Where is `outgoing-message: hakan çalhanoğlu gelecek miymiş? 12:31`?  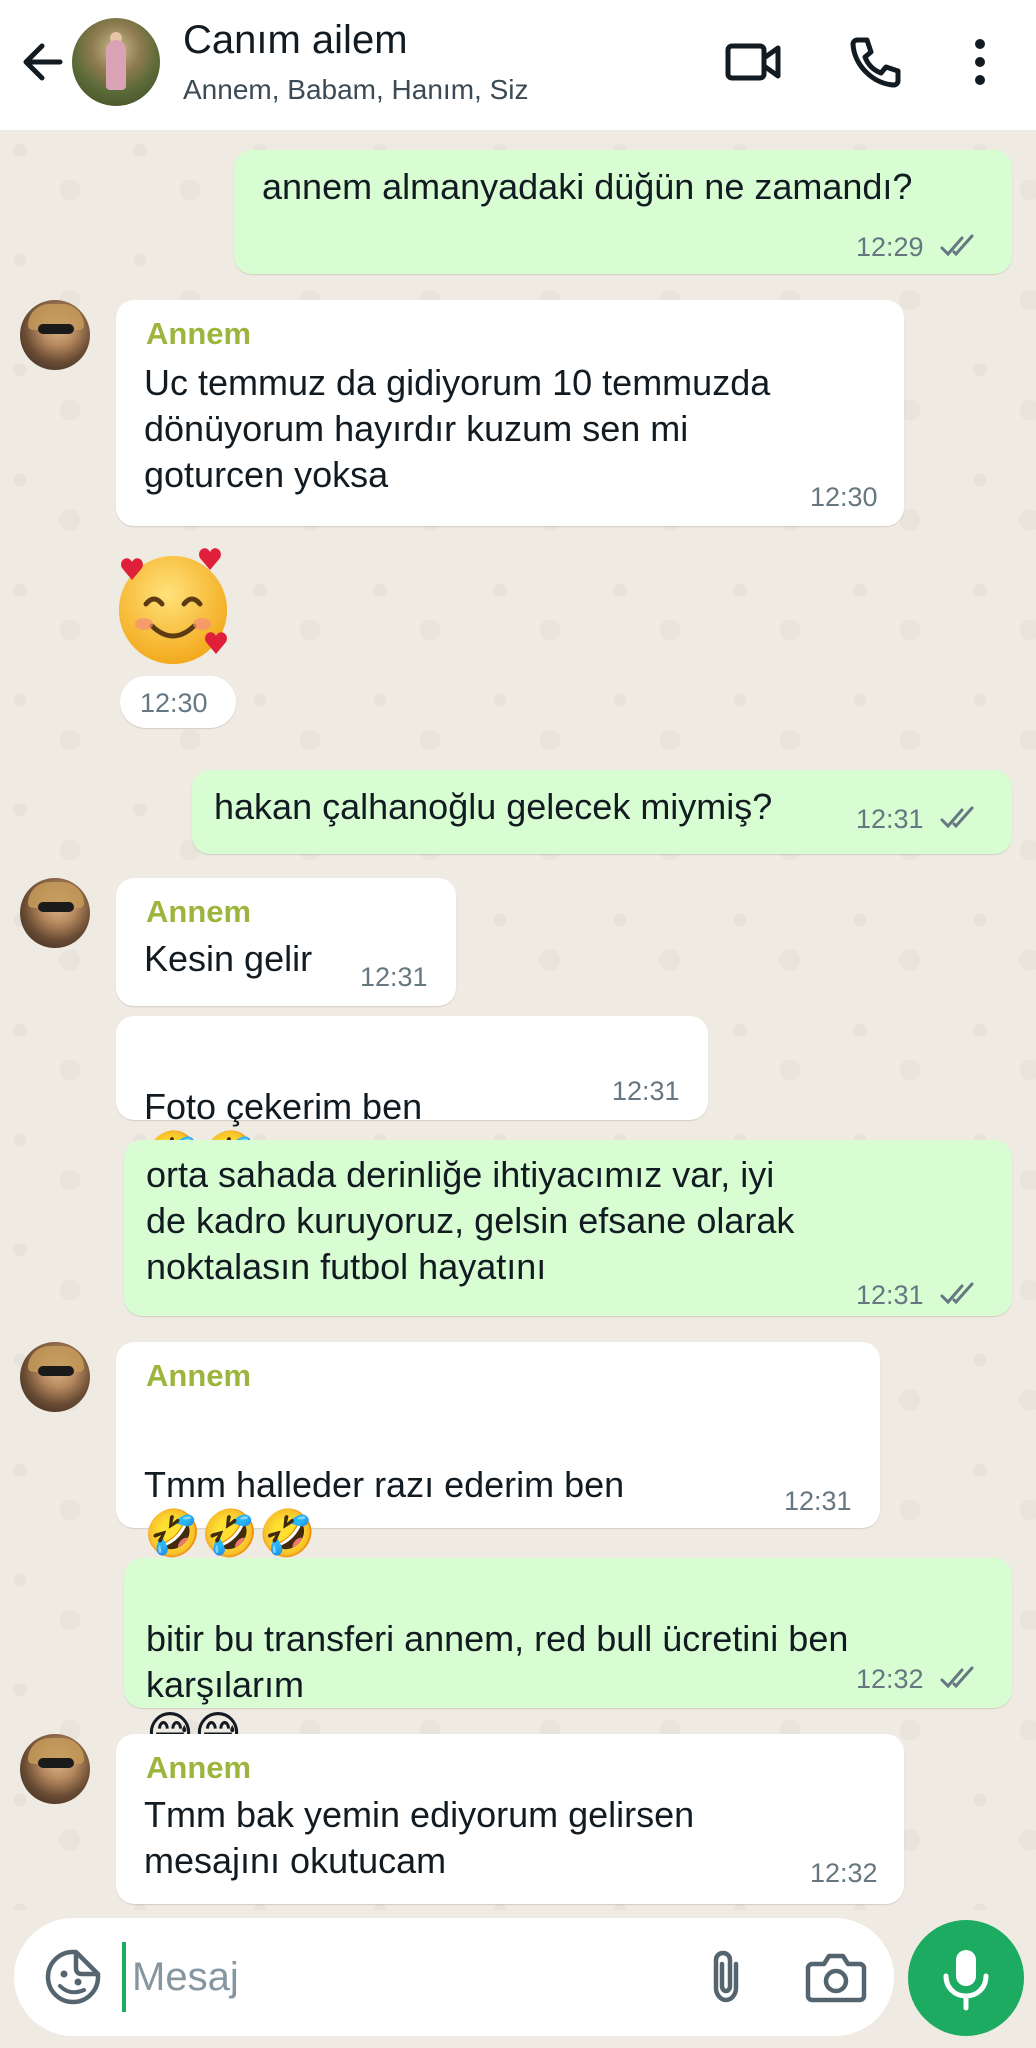
outgoing-message: hakan çalhanoğlu gelecek miymiş? 12:31 is located at coordinates (602, 812).